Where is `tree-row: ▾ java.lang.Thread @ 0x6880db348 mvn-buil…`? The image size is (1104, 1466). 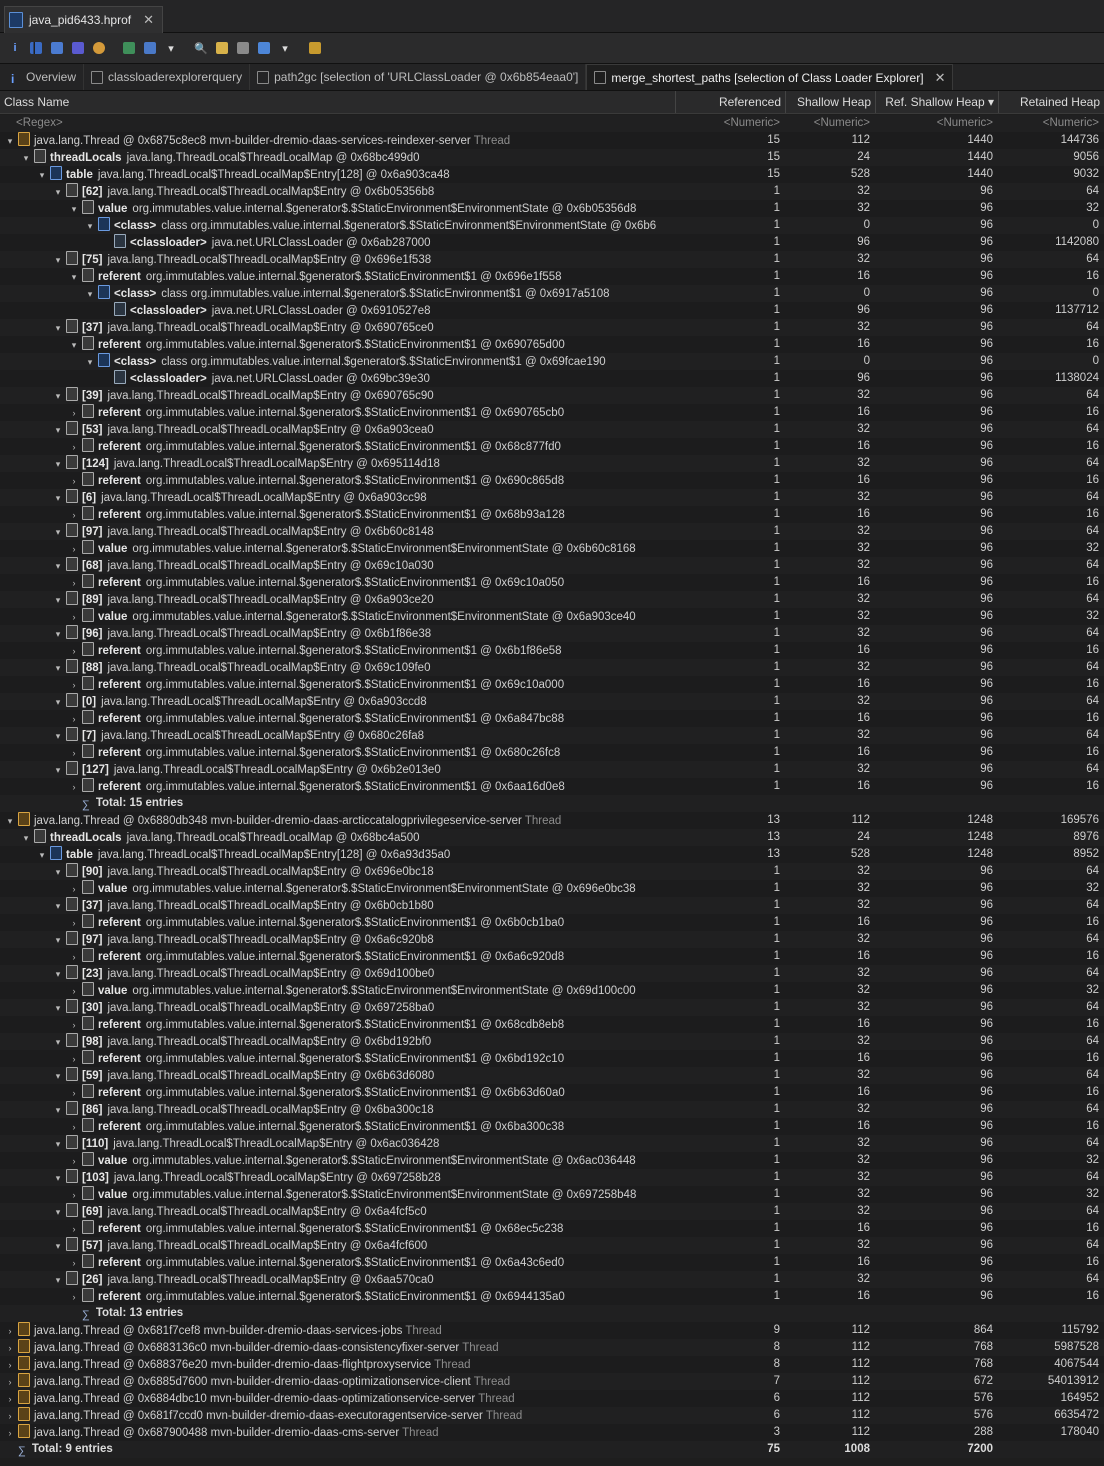 tree-row: ▾ java.lang.Thread @ 0x6880db348 mvn-buil… is located at coordinates (552, 820).